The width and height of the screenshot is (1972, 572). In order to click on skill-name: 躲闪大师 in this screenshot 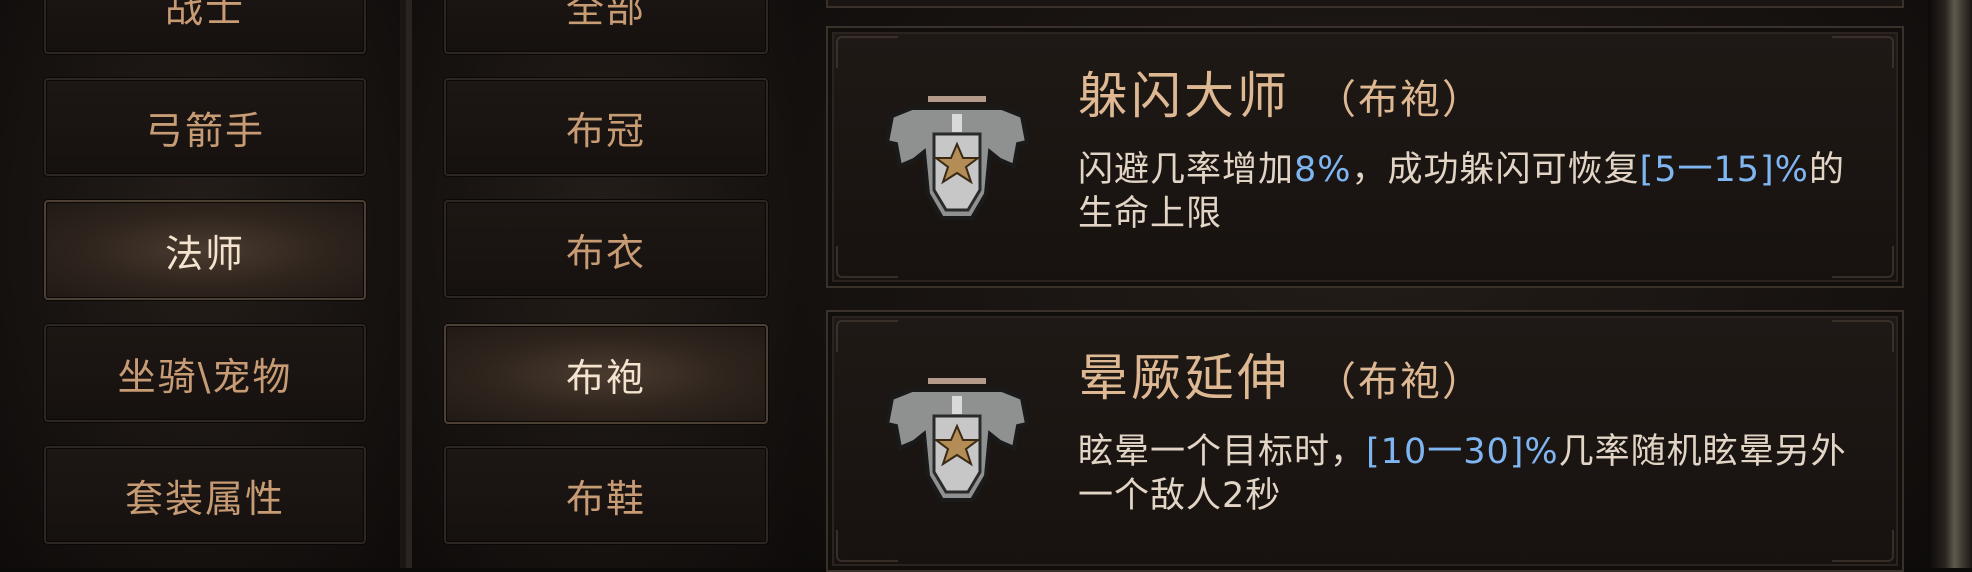, I will do `click(1184, 96)`.